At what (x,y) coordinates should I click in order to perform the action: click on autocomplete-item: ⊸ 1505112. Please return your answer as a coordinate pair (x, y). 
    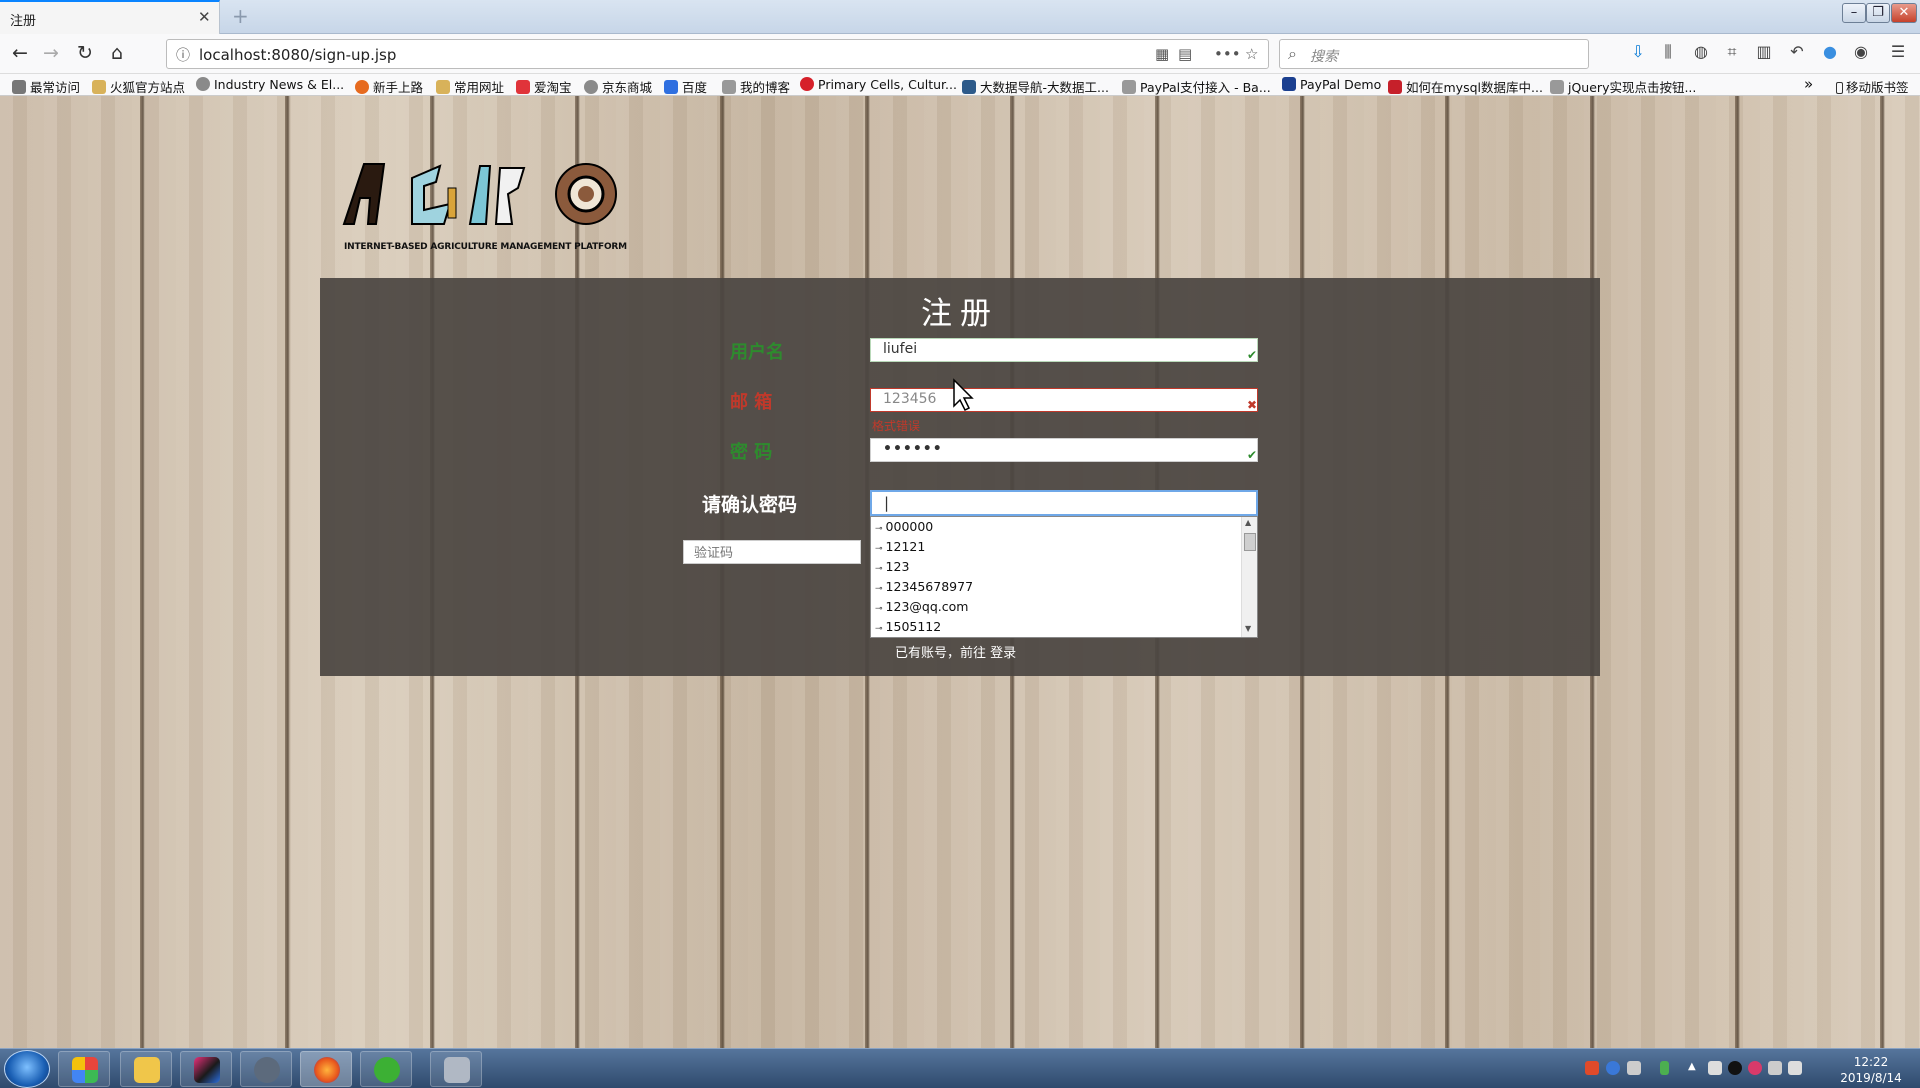
    Looking at the image, I should click on (908, 629).